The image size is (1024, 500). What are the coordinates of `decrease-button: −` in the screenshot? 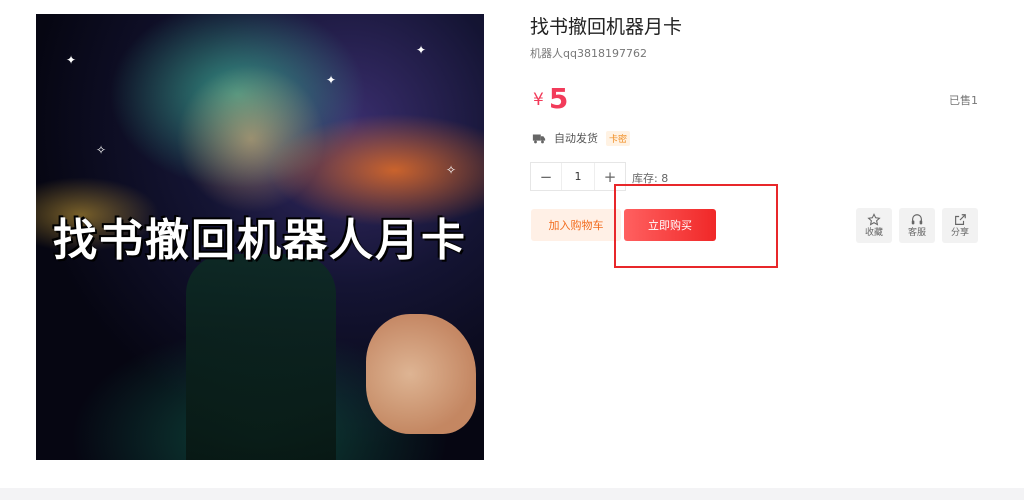 It's located at (546, 176).